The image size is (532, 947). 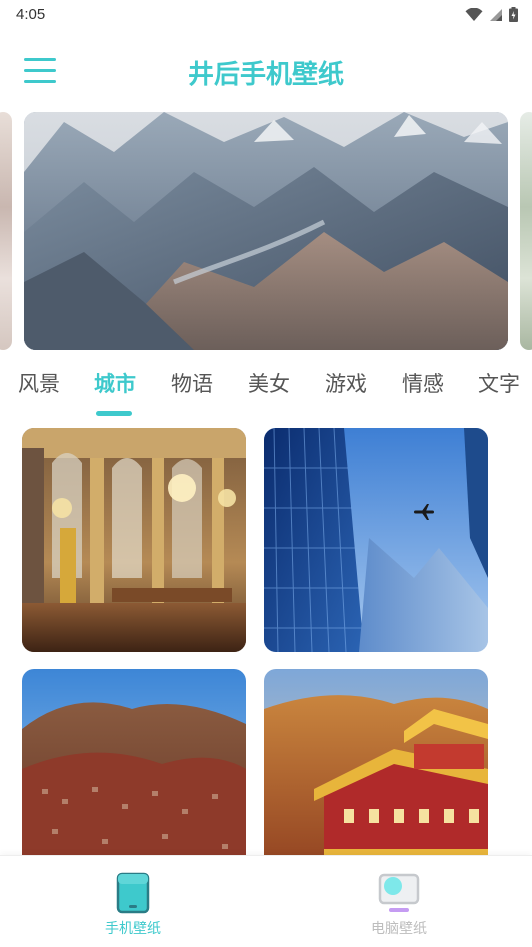 I want to click on category-tabs: 风景 城市 物语 美女 游戏 情感 文字, so click(x=266, y=390).